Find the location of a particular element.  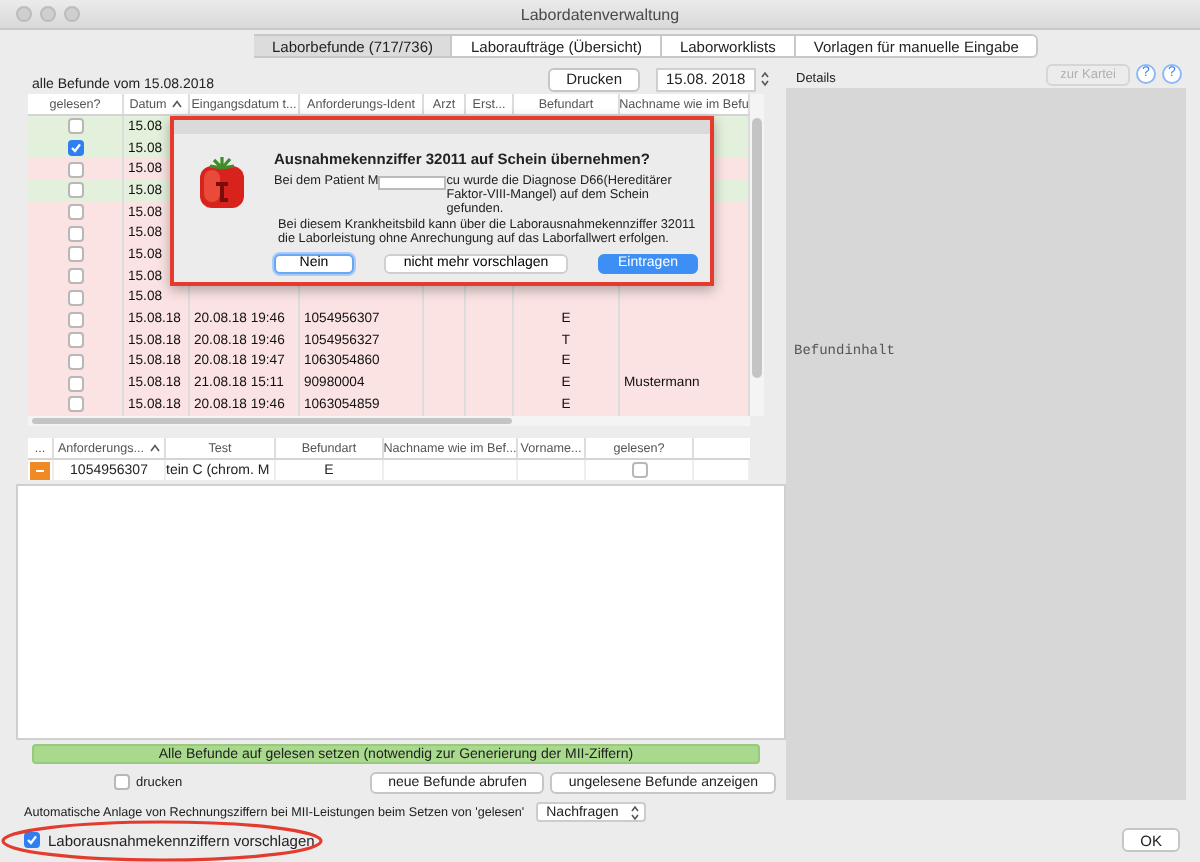

close-button is located at coordinates (24, 14).